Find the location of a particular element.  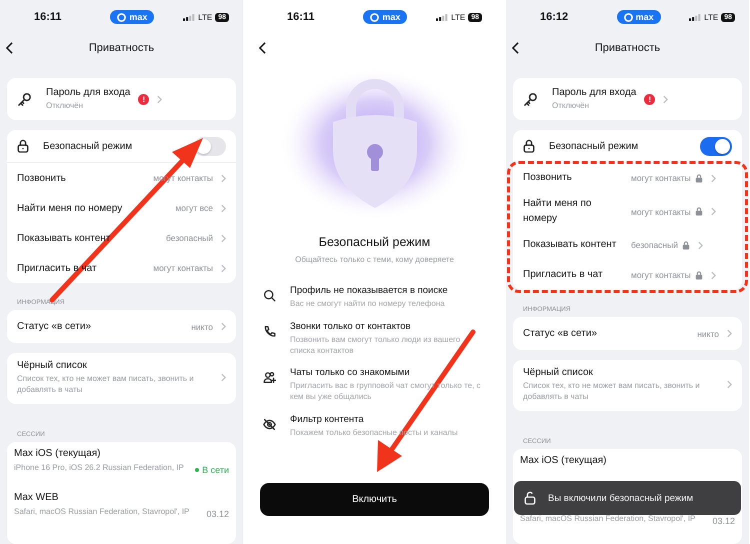

privacy-row: Найти меня по номеру могут все is located at coordinates (121, 208).